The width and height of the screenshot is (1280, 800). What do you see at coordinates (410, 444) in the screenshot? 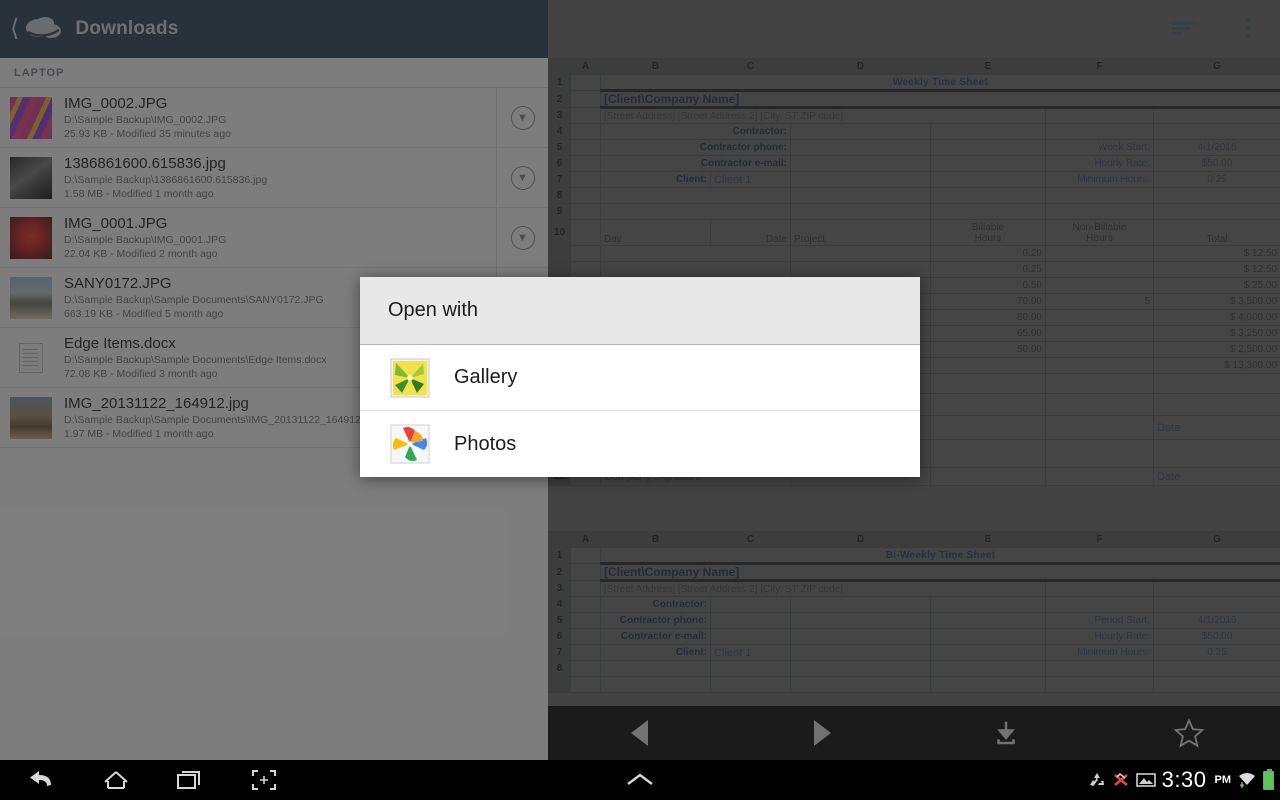
I see `photos-app-icon` at bounding box center [410, 444].